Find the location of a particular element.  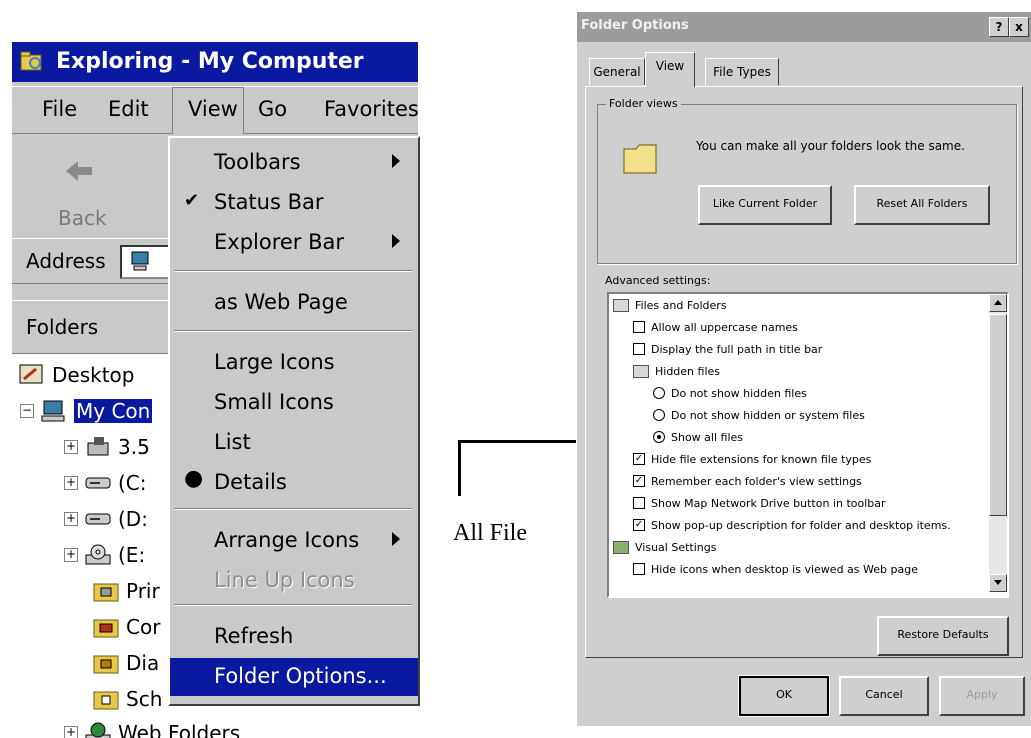

tree-item-floppy: + 3.5 is located at coordinates (107, 447).